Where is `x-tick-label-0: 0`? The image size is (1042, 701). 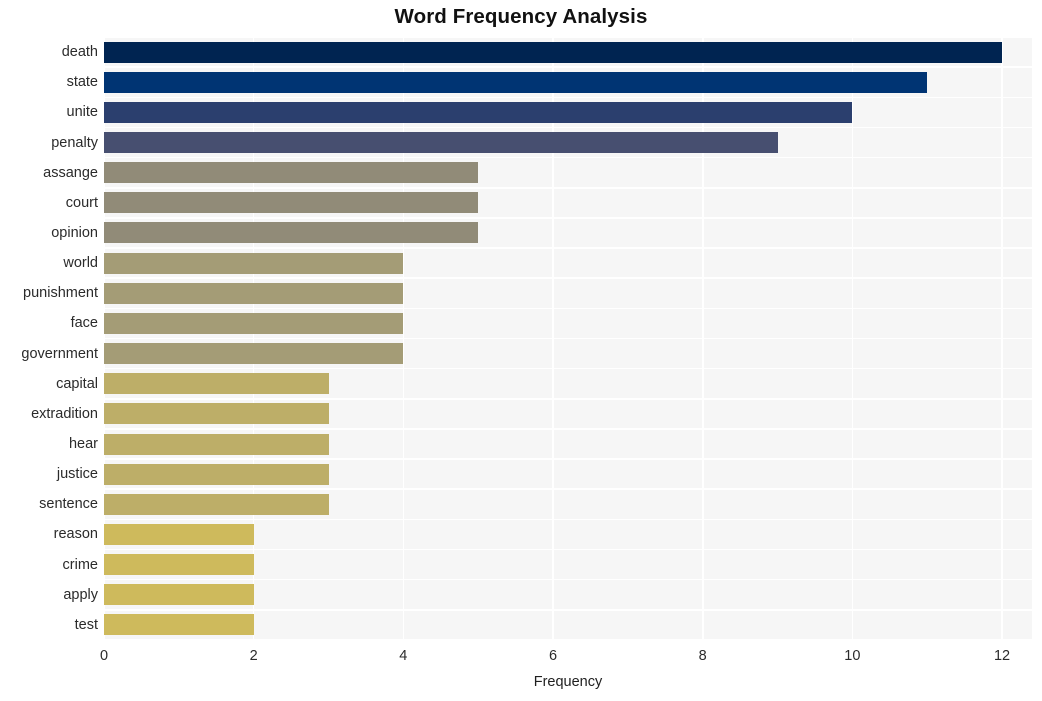 x-tick-label-0: 0 is located at coordinates (104, 656).